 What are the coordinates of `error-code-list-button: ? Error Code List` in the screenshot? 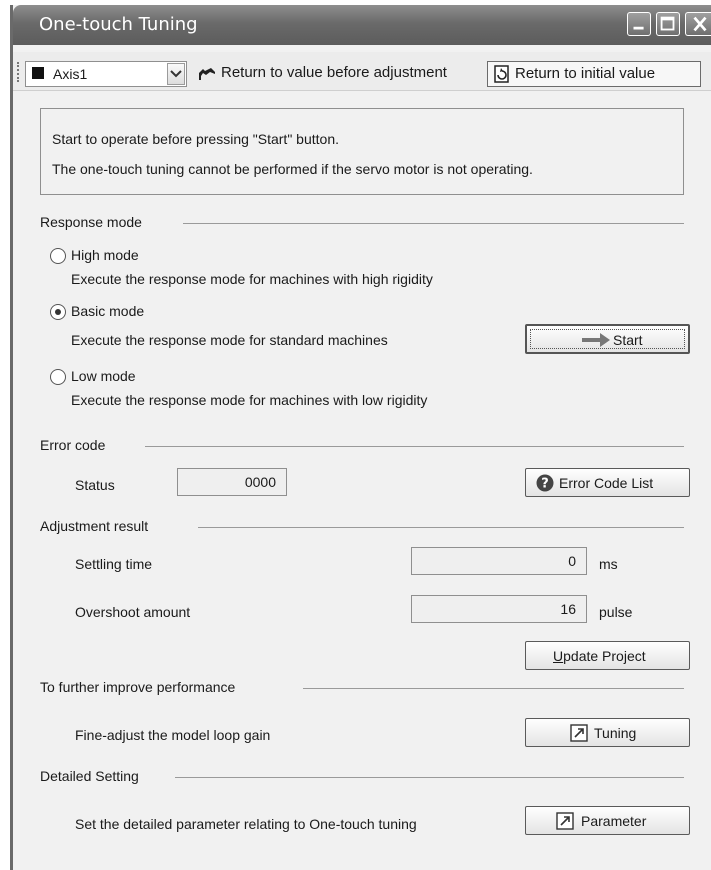 It's located at (607, 482).